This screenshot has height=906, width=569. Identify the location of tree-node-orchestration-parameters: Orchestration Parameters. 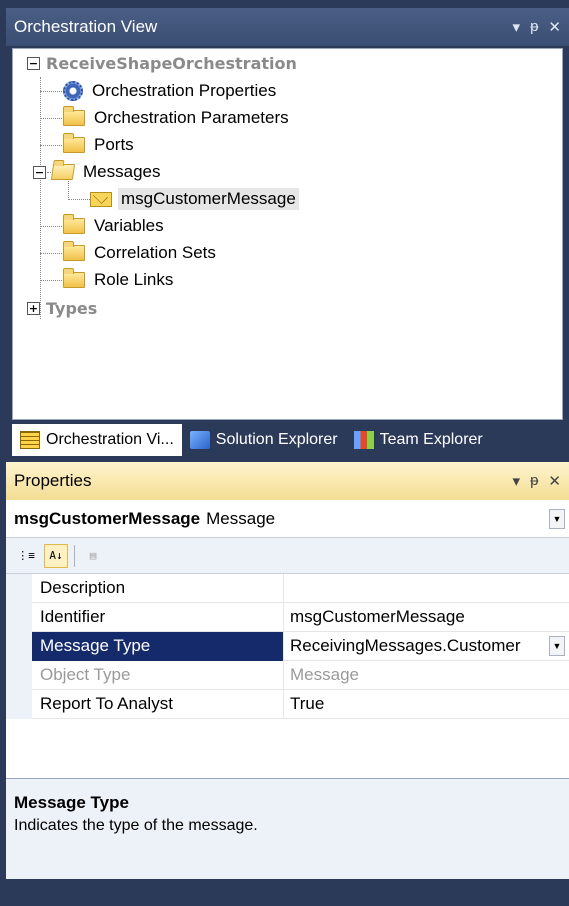
(177, 118).